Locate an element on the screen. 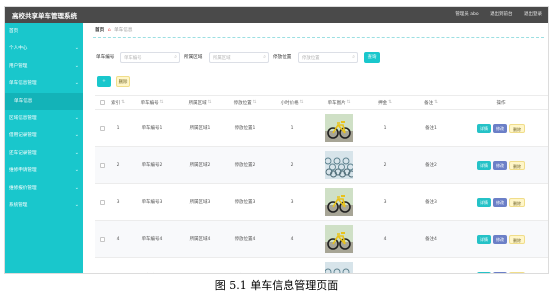 The width and height of the screenshot is (553, 296). breadcrumb: 首页 ⌂ 单车信息 is located at coordinates (113, 30).